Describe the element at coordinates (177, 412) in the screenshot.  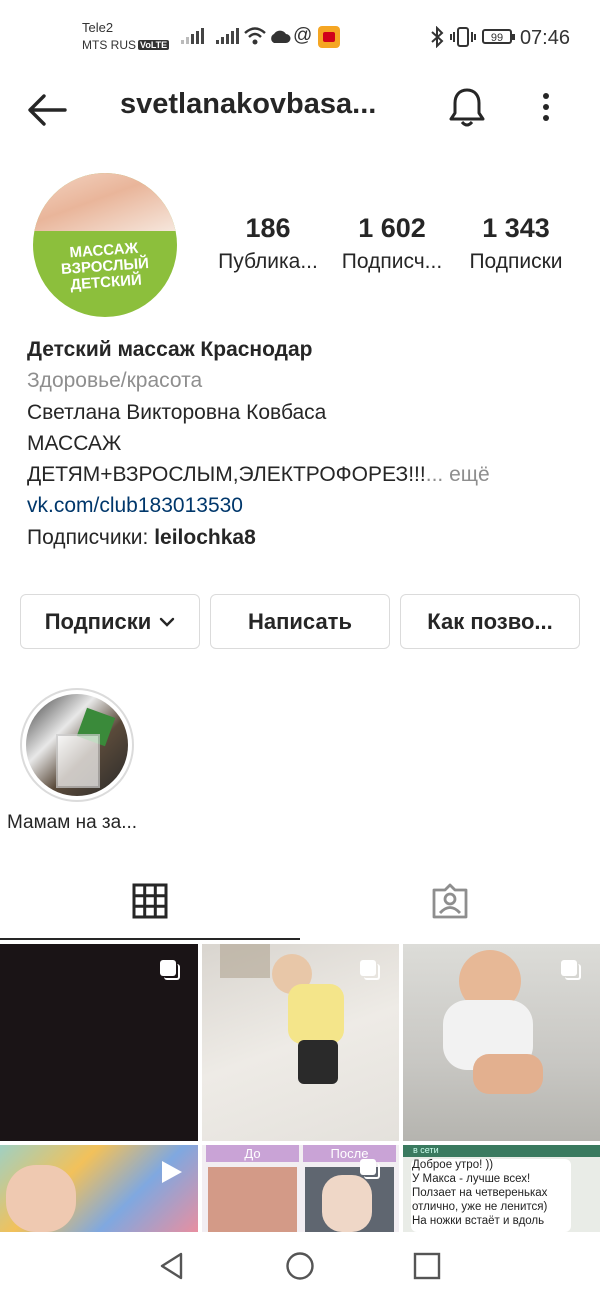
I see `bio-line-1: Светлана Викторовна Ковбаса` at that location.